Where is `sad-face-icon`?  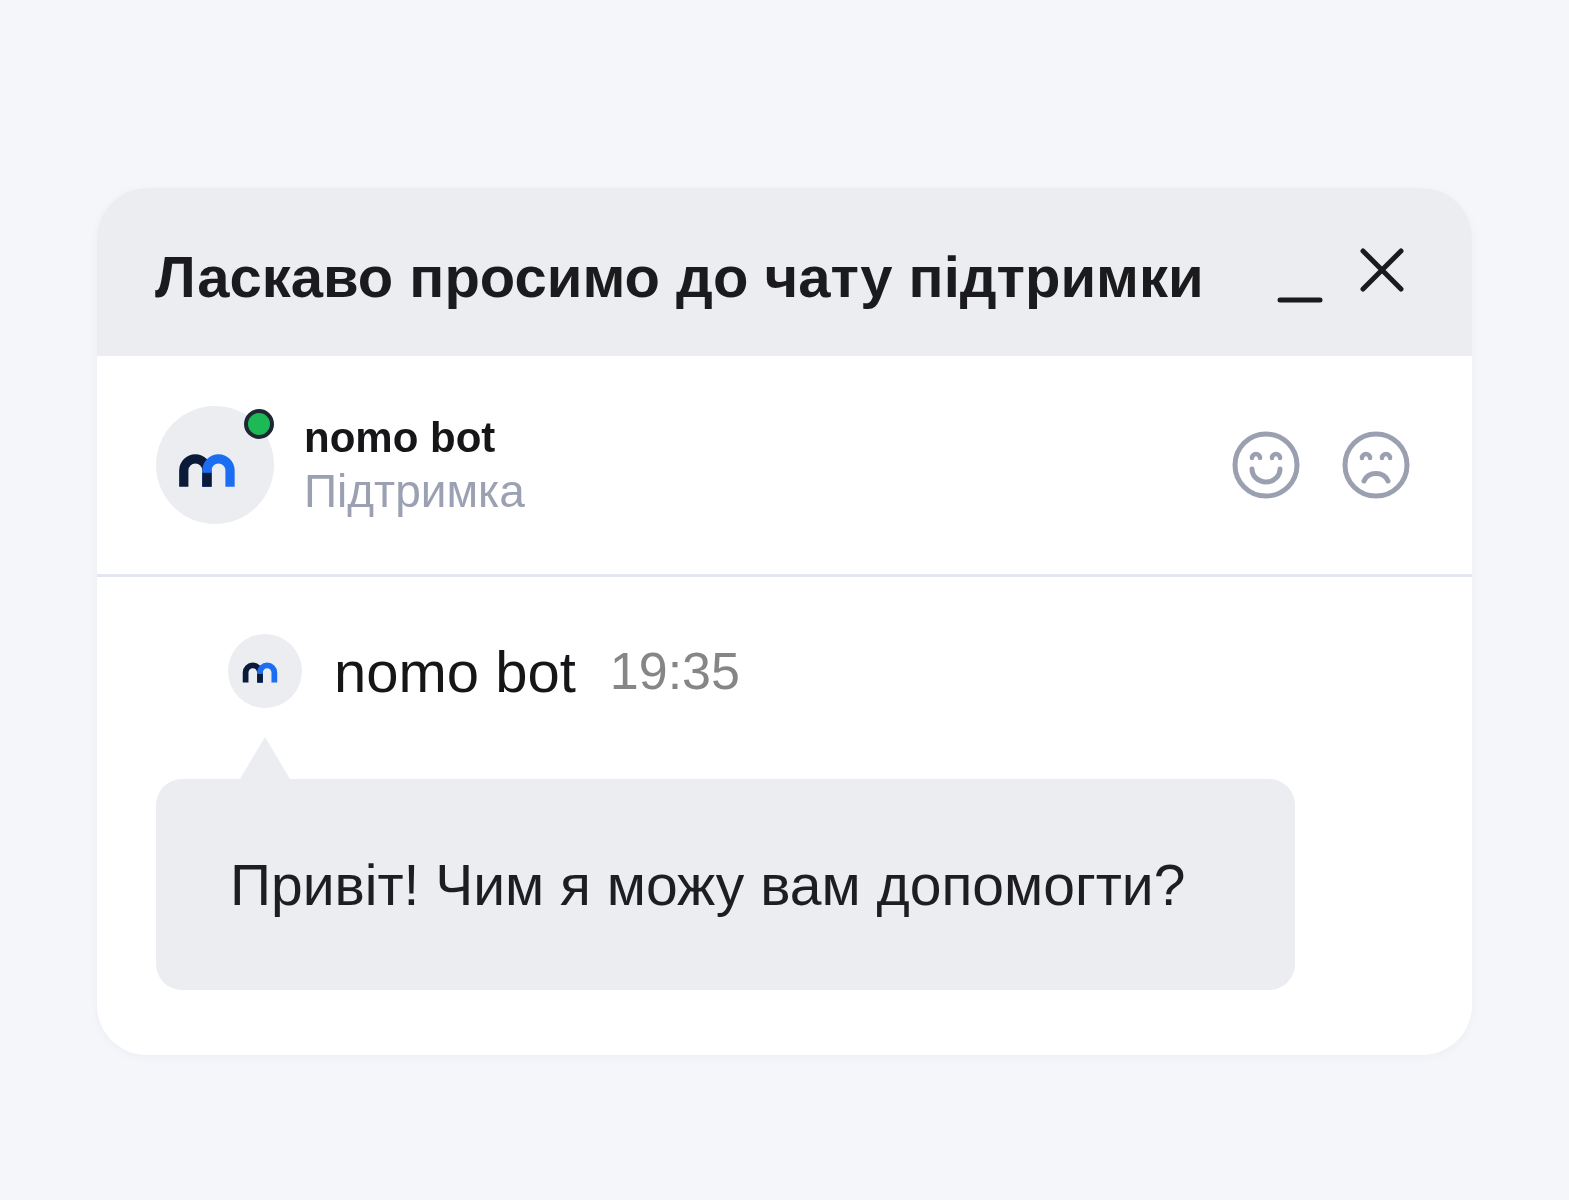
sad-face-icon is located at coordinates (1376, 465).